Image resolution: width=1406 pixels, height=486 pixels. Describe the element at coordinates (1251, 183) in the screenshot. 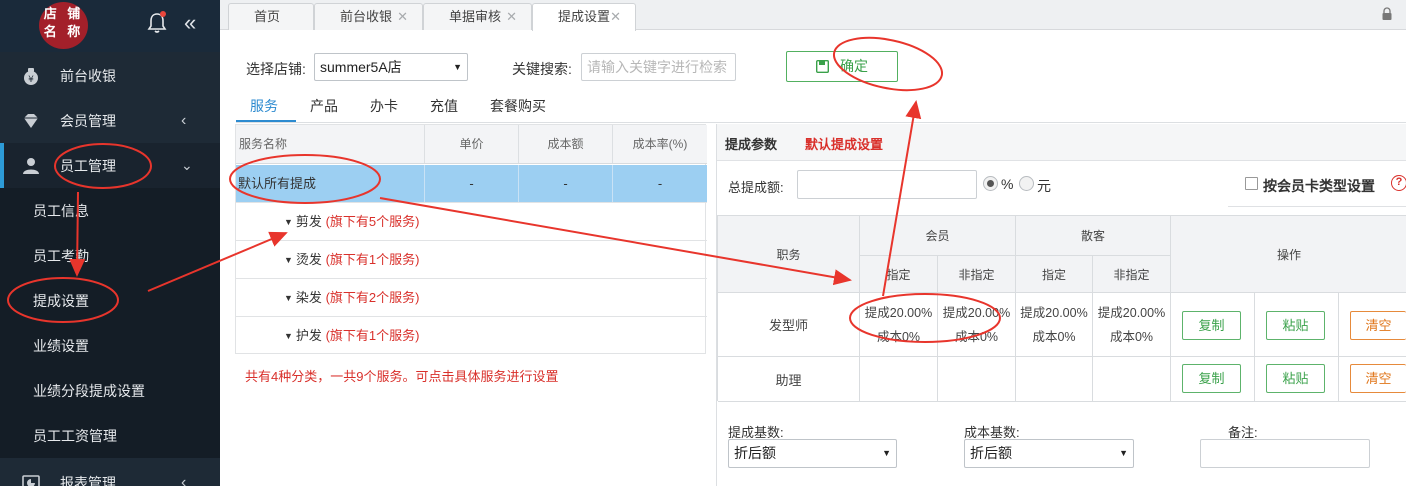

I see `card-type-checkbox` at that location.